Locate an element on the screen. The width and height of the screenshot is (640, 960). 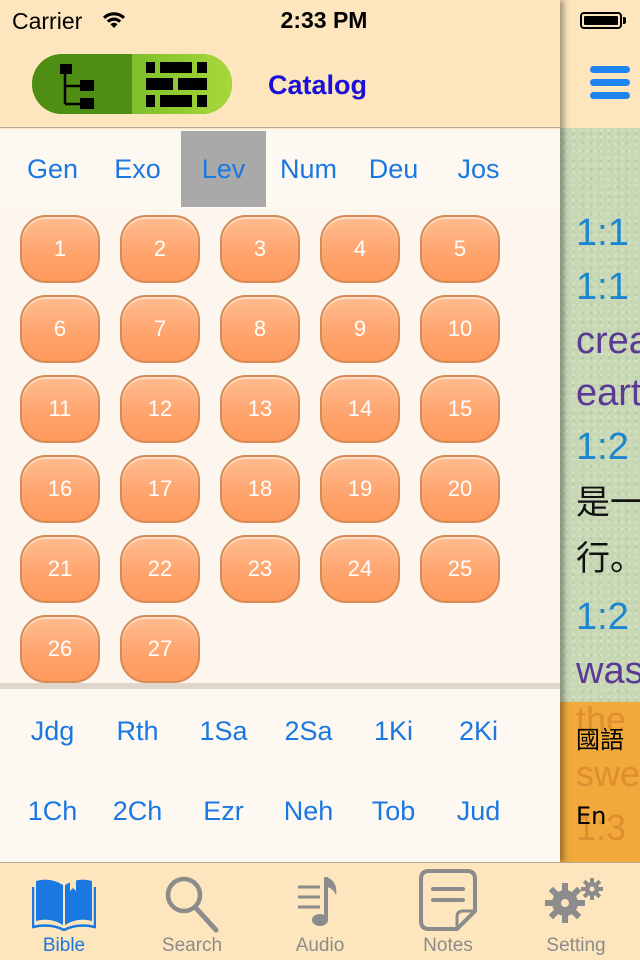
verse-text-ghost: swe is located at coordinates (608, 773).